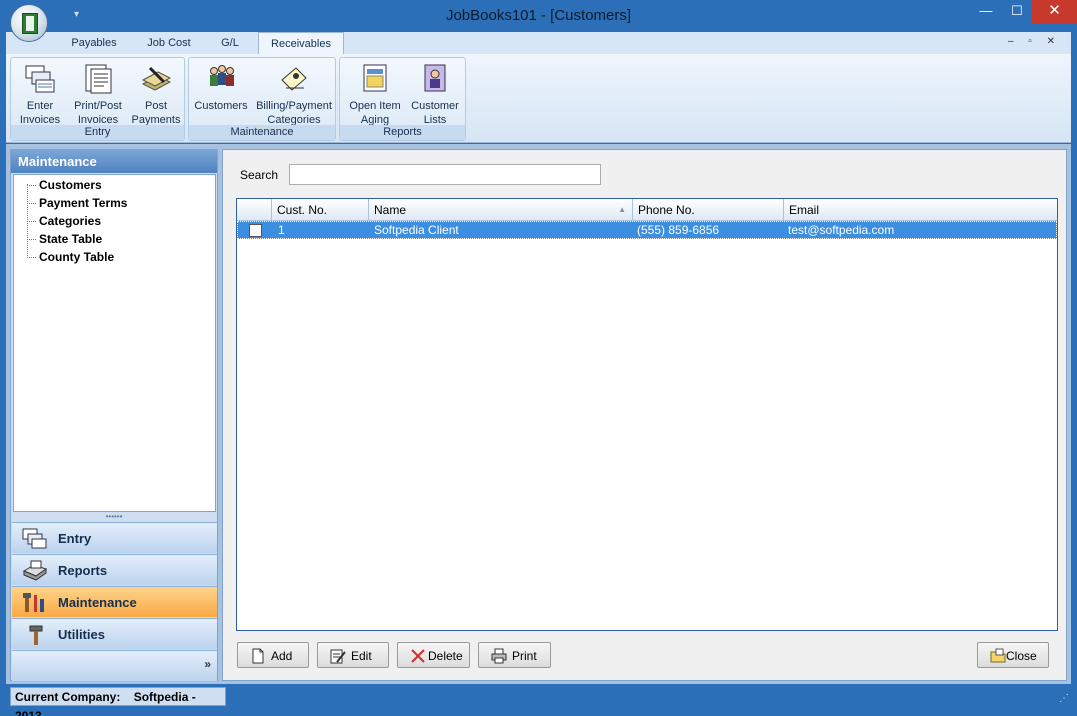 The width and height of the screenshot is (1077, 716). What do you see at coordinates (114, 239) in the screenshot?
I see `tree-item-state-table: State Table` at bounding box center [114, 239].